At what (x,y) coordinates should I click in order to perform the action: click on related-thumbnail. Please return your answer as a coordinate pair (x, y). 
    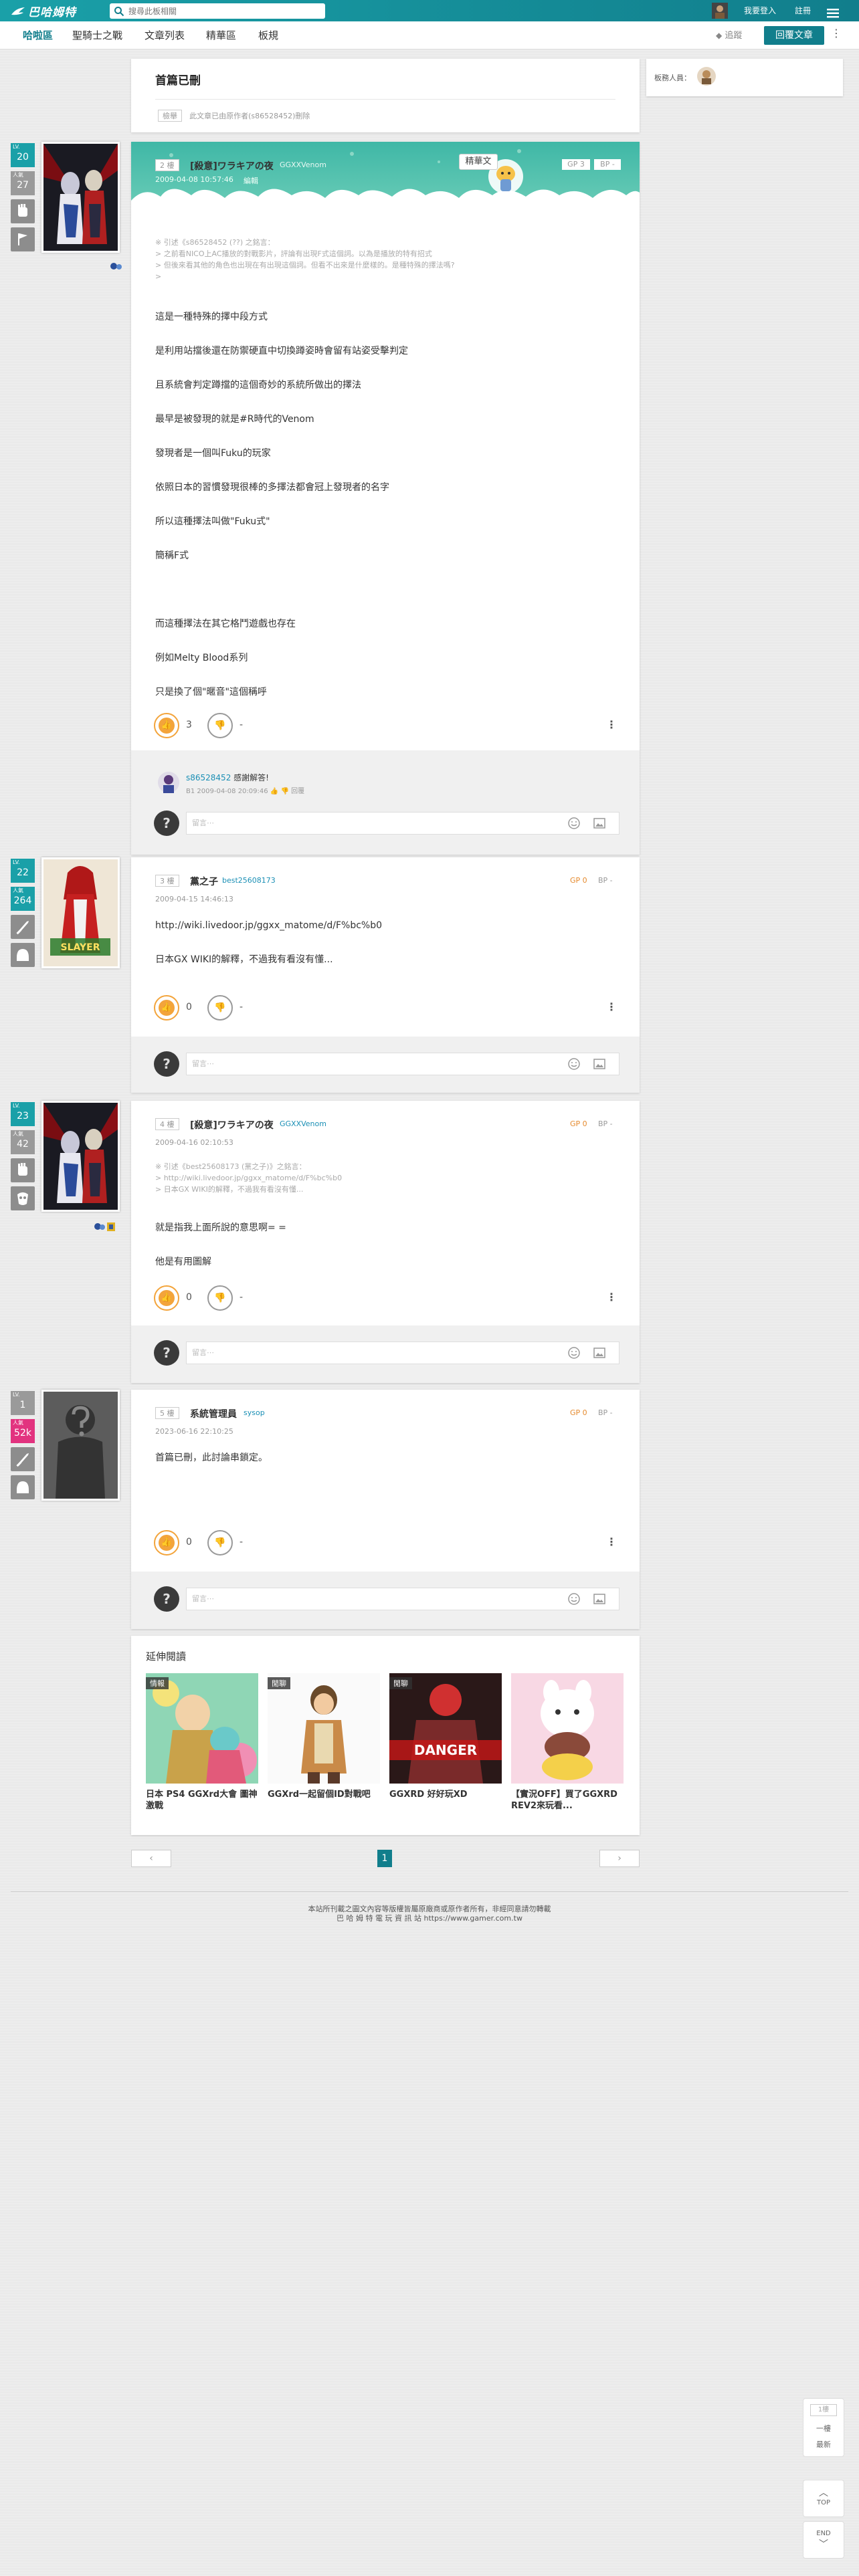
    Looking at the image, I should click on (567, 1728).